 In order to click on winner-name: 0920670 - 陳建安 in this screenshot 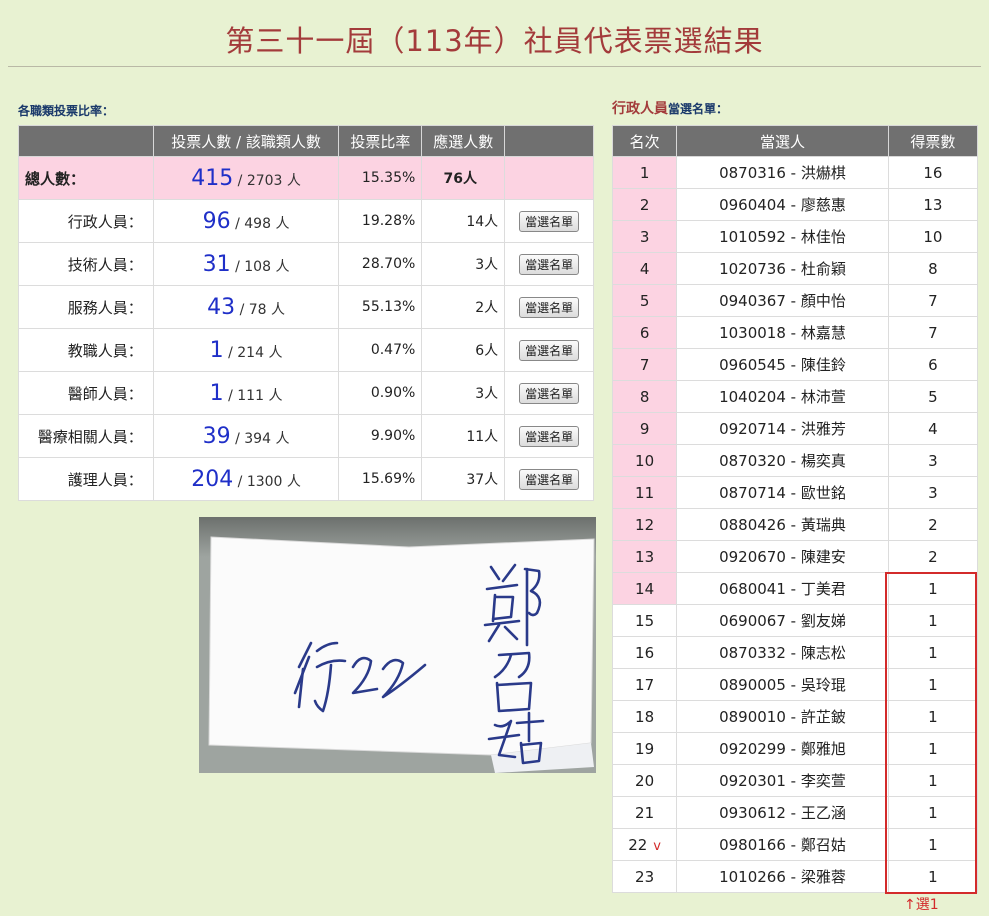, I will do `click(782, 556)`.